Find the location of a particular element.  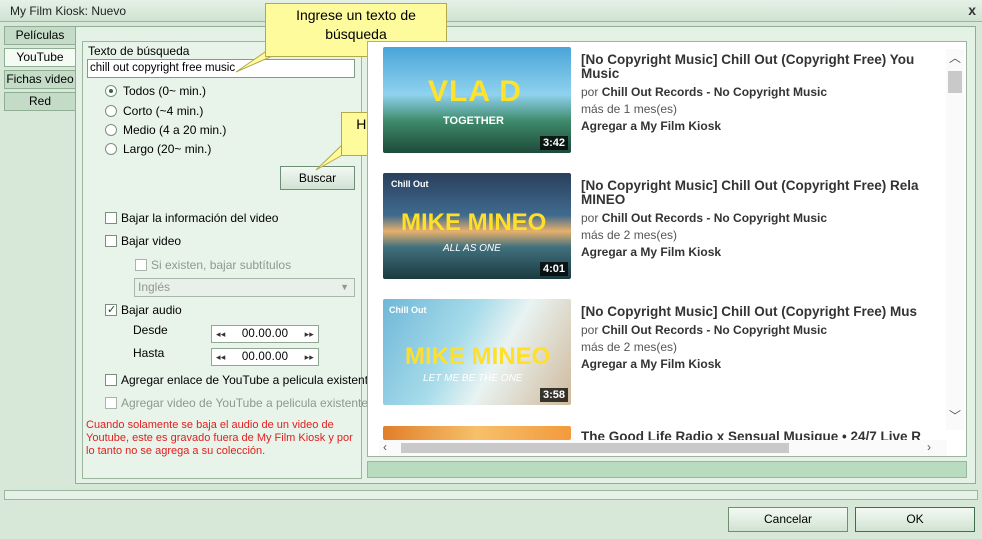

vertical-scrollbar: ︿ ﹀ is located at coordinates (955, 239).